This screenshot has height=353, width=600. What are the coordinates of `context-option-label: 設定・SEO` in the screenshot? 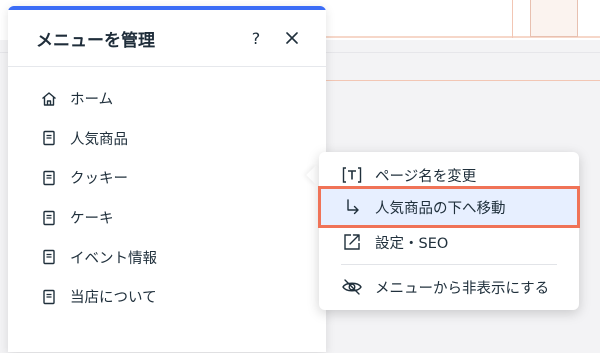 It's located at (412, 243).